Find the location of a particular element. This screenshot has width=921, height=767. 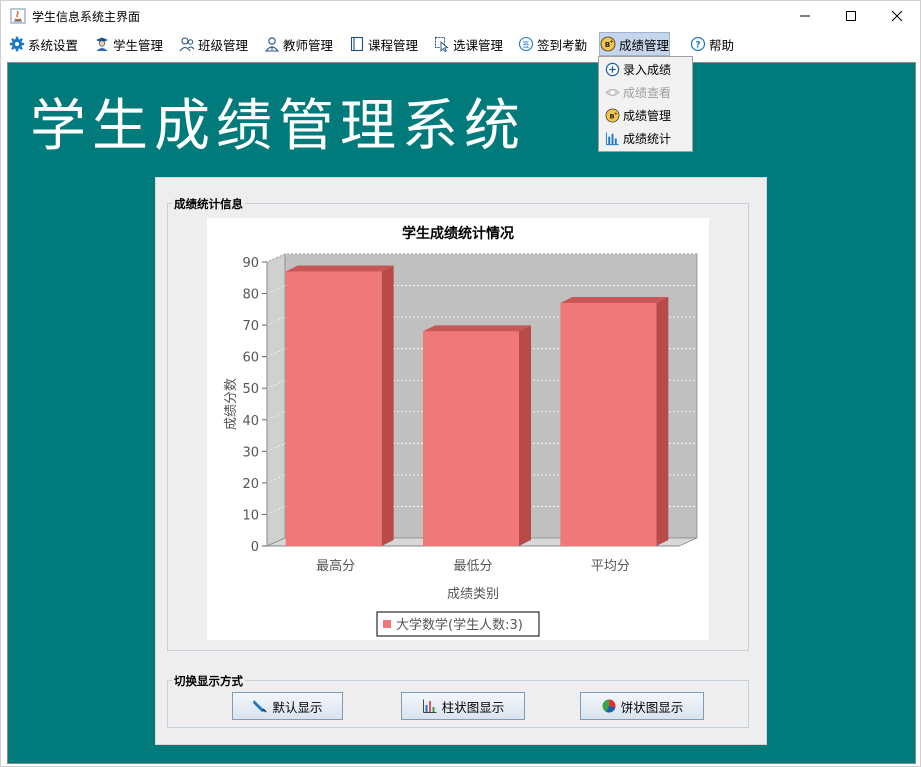

svg-text: 签 is located at coordinates (526, 44).